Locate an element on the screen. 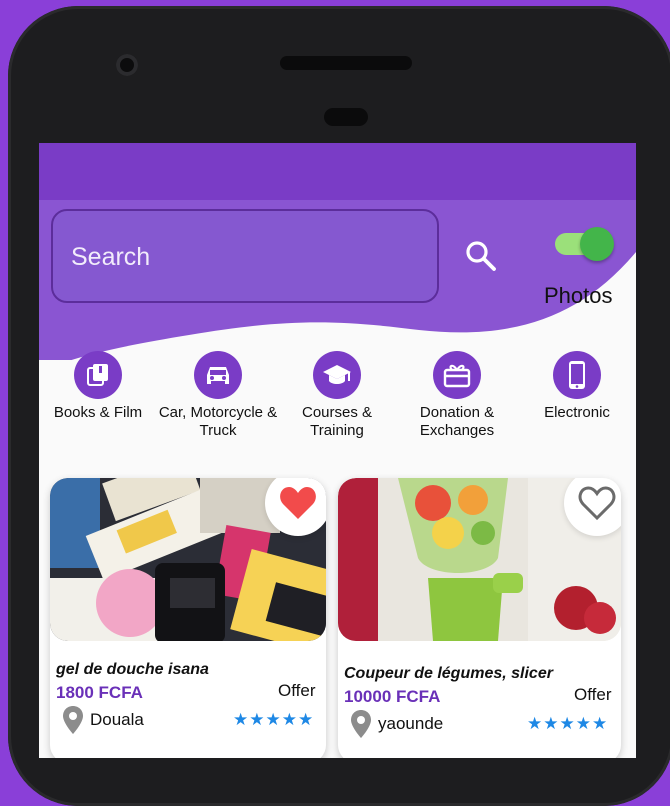  listing-title: gel de douche isana is located at coordinates (132, 669).